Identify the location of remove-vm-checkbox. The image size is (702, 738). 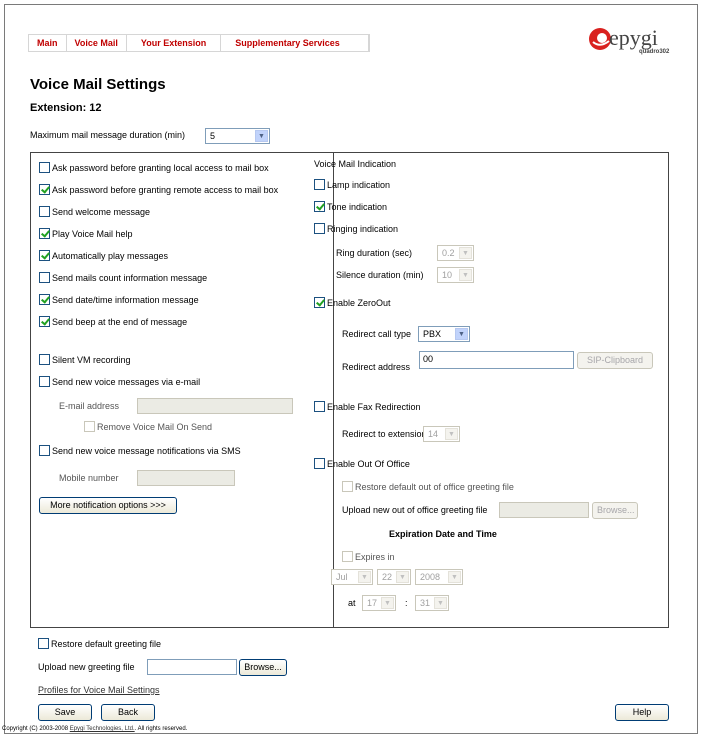
(89, 426).